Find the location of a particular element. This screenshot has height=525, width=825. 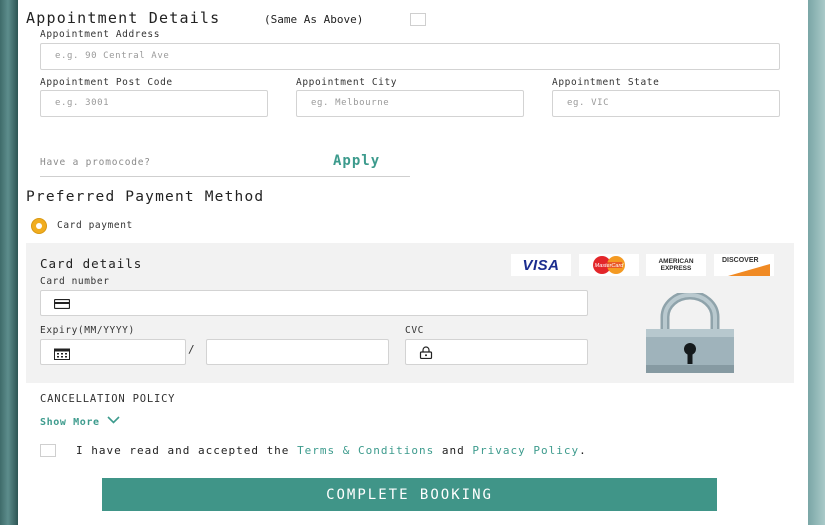

visa-logo-text: VISA is located at coordinates (541, 265).